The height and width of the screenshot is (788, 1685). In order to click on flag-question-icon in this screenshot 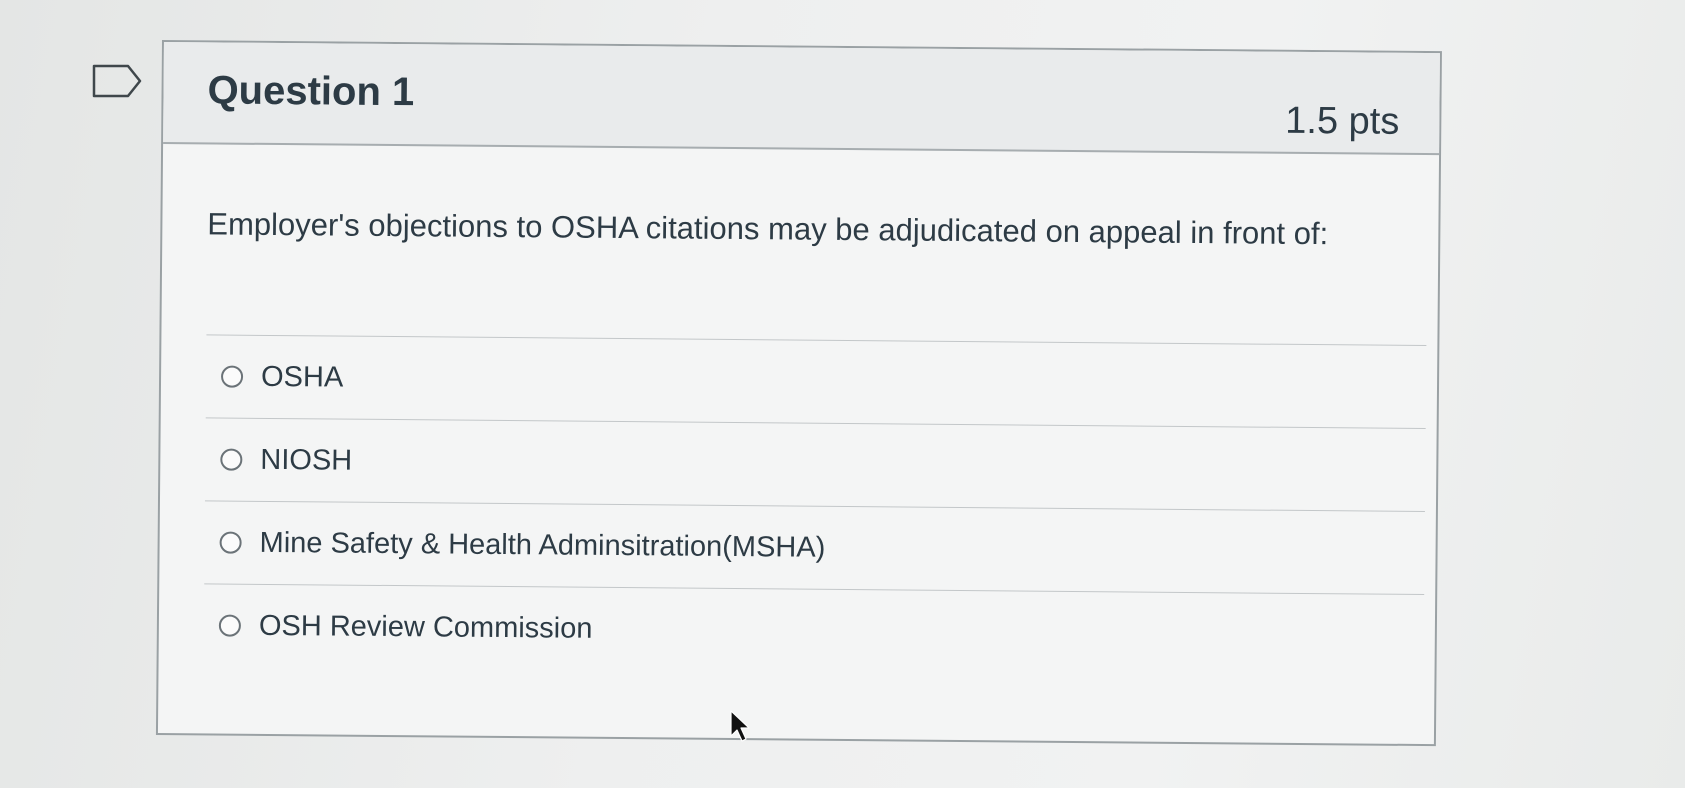, I will do `click(117, 81)`.